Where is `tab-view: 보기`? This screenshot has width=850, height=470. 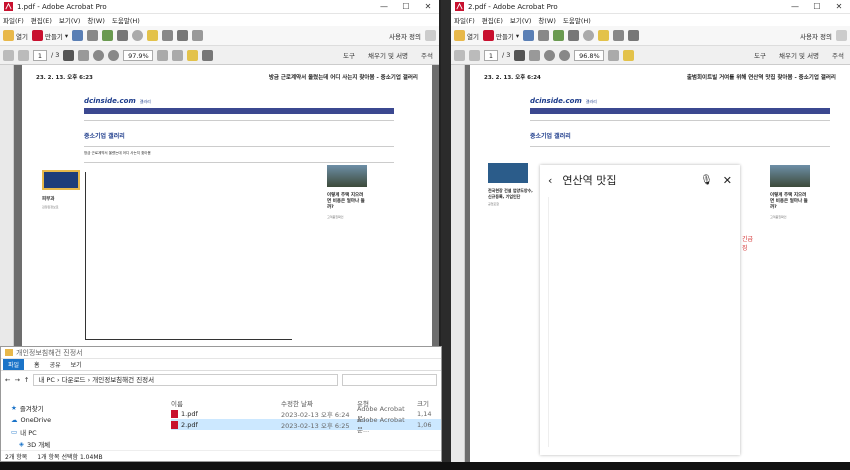 tab-view: 보기 is located at coordinates (76, 364).